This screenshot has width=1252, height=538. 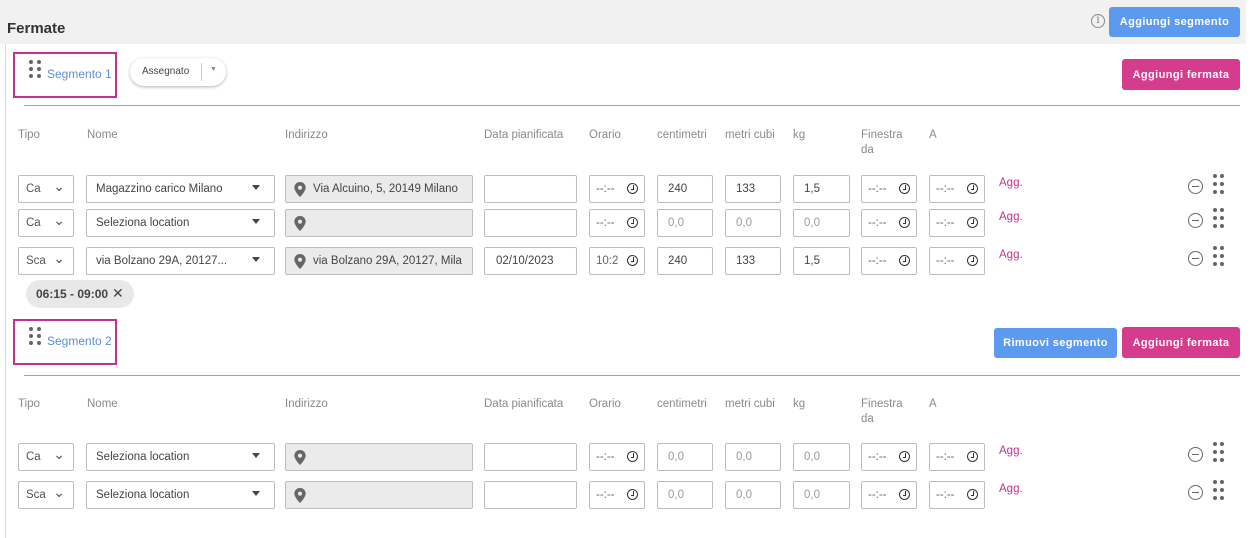 What do you see at coordinates (178, 72) in the screenshot?
I see `status-dropdown: Assegnato ▼` at bounding box center [178, 72].